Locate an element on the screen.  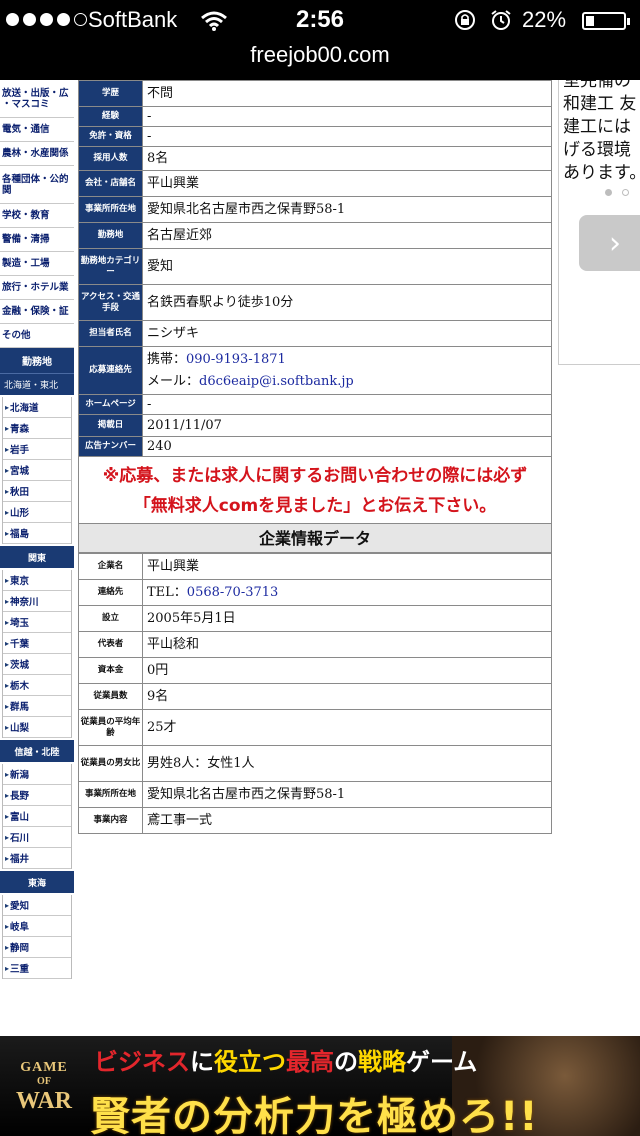
sidebar-prefecture-link: ▸ 岩手 is located at coordinates (37, 449).